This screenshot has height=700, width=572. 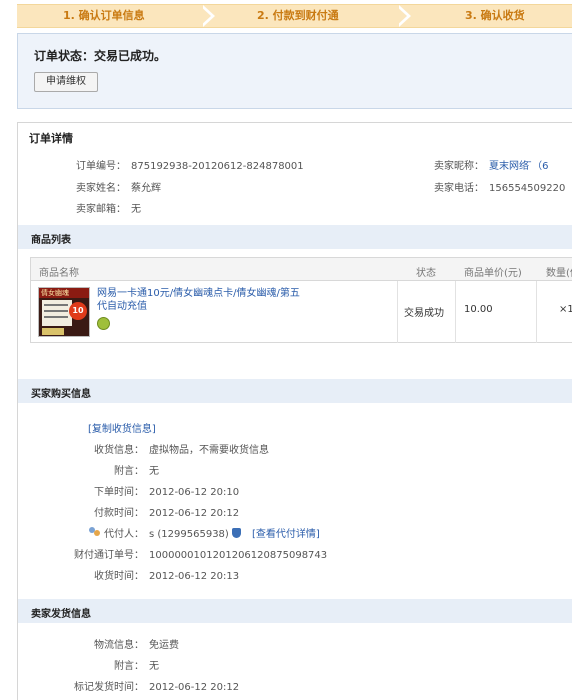 I want to click on product-badge-icon, so click(x=103, y=323).